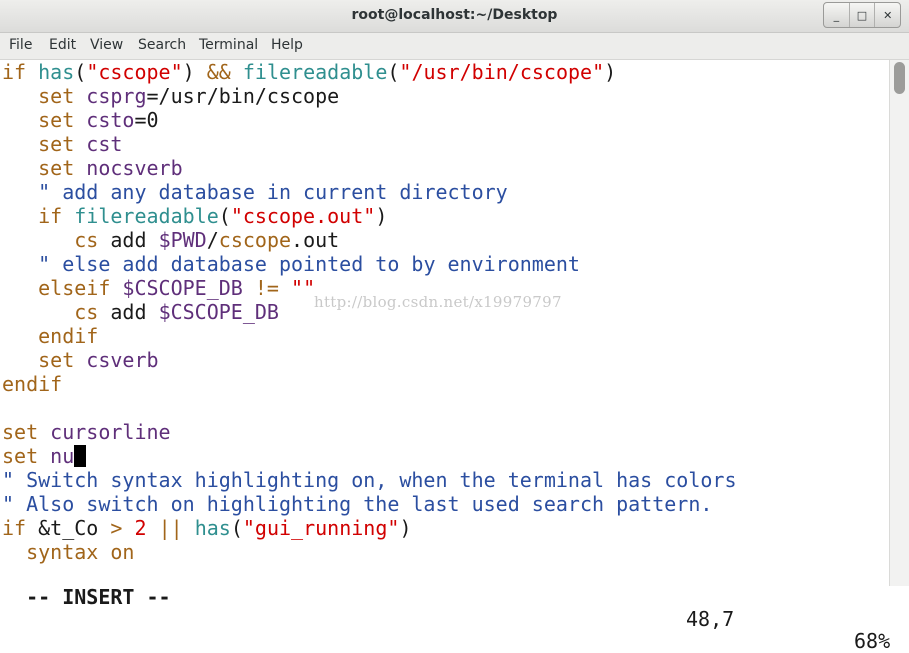 Image resolution: width=909 pixels, height=653 pixels. What do you see at coordinates (445, 528) in the screenshot?
I see `code-line: if &t_Co > 2 || has("gui_running")` at bounding box center [445, 528].